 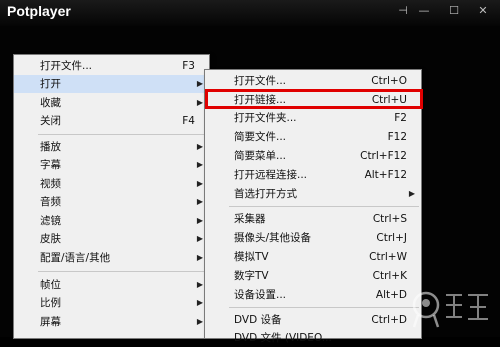 What do you see at coordinates (313, 295) in the screenshot?
I see `submenu-item-device-settings: 设备设置... Alt+D` at bounding box center [313, 295].